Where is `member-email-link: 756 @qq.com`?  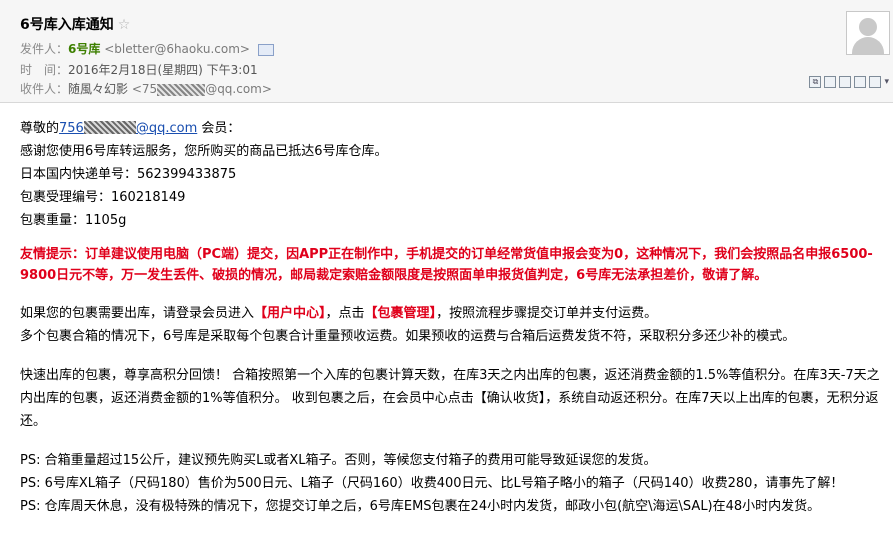 member-email-link: 756 @qq.com is located at coordinates (128, 128).